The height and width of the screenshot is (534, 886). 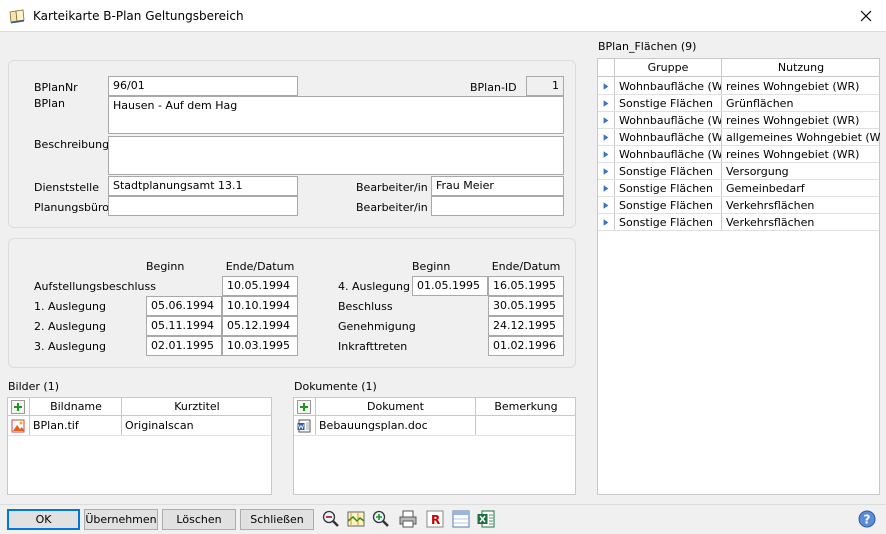 What do you see at coordinates (199, 519) in the screenshot?
I see `loeschen-button: Löschen` at bounding box center [199, 519].